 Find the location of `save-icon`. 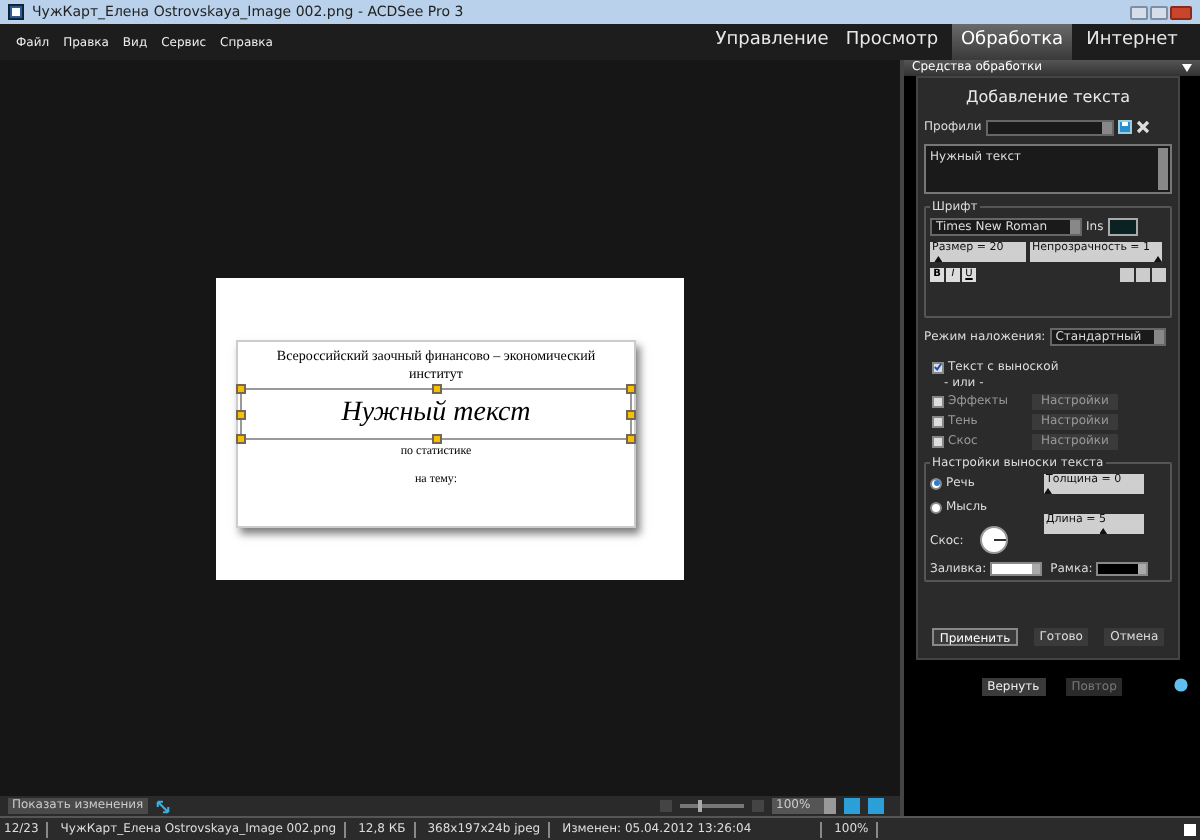

save-icon is located at coordinates (1124, 127).